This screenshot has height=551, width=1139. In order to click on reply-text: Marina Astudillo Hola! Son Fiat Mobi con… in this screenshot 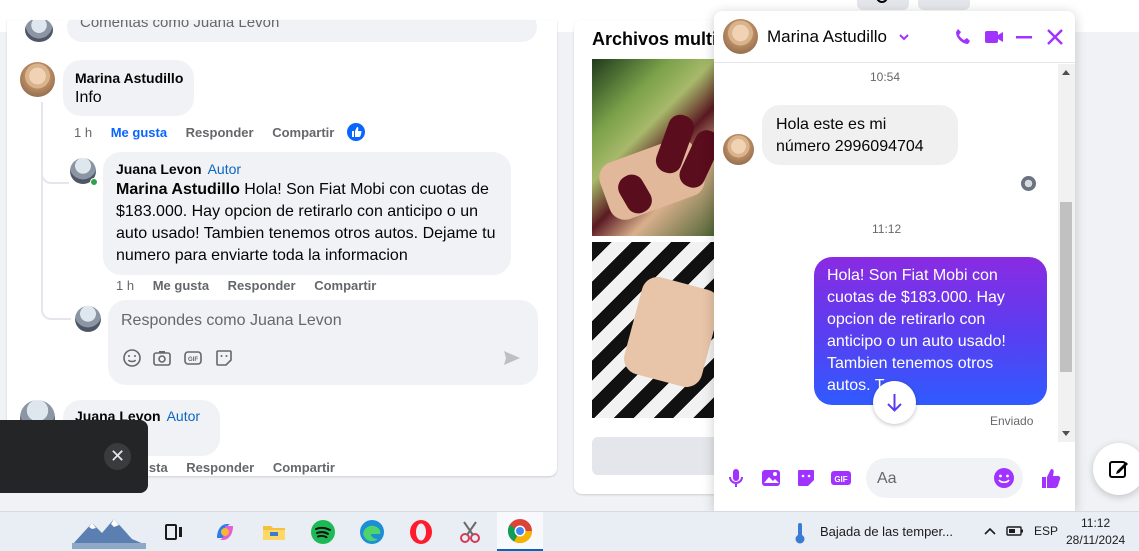, I will do `click(311, 223)`.